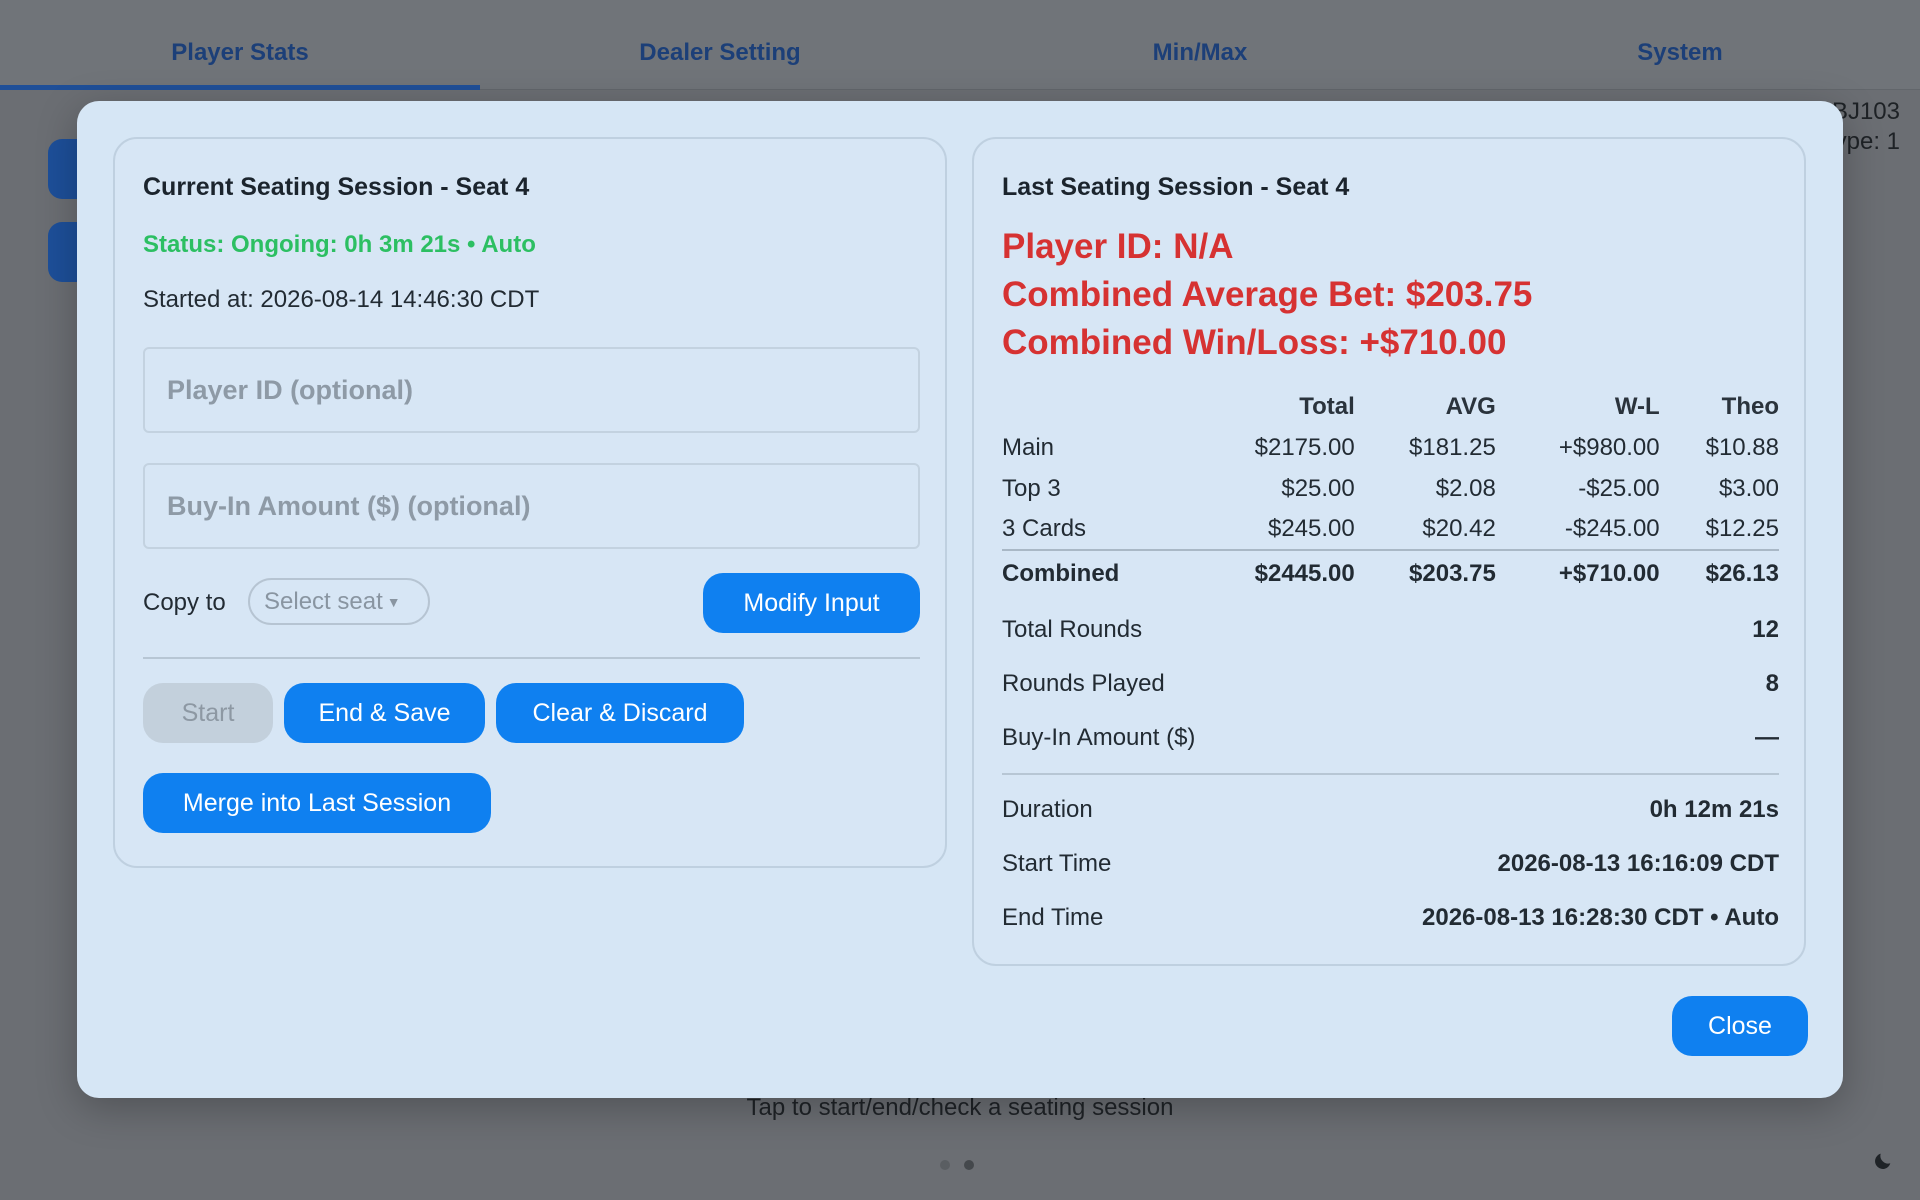  Describe the element at coordinates (1031, 488) in the screenshot. I see `table-cell: Top 3` at that location.